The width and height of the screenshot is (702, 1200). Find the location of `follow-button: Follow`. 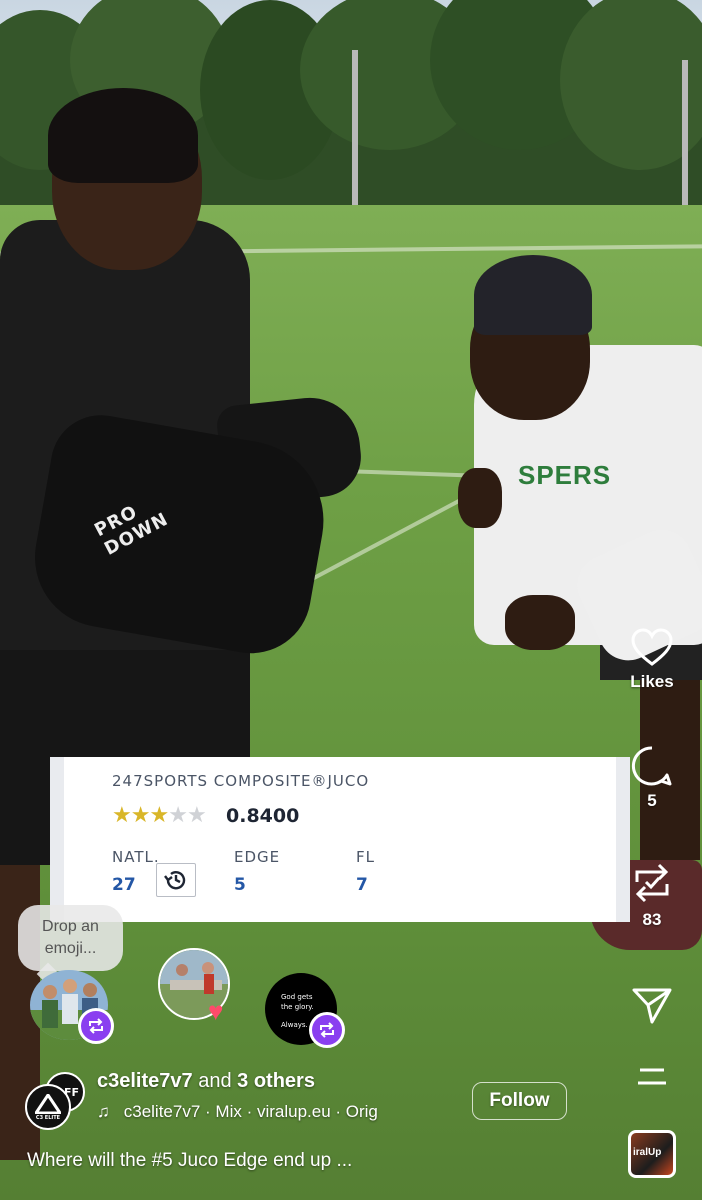

follow-button: Follow is located at coordinates (519, 1101).